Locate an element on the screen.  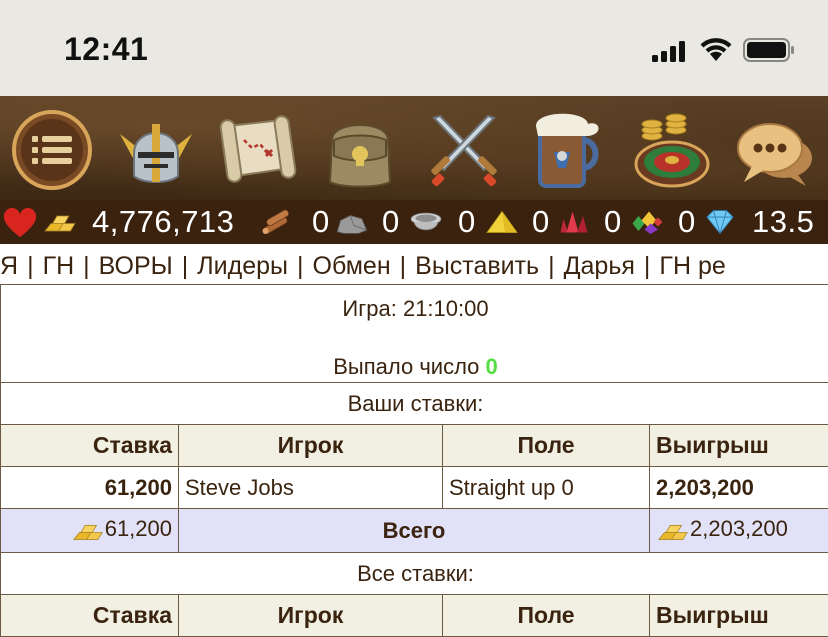
all-bets-title: Все ставки: is located at coordinates (414, 574).